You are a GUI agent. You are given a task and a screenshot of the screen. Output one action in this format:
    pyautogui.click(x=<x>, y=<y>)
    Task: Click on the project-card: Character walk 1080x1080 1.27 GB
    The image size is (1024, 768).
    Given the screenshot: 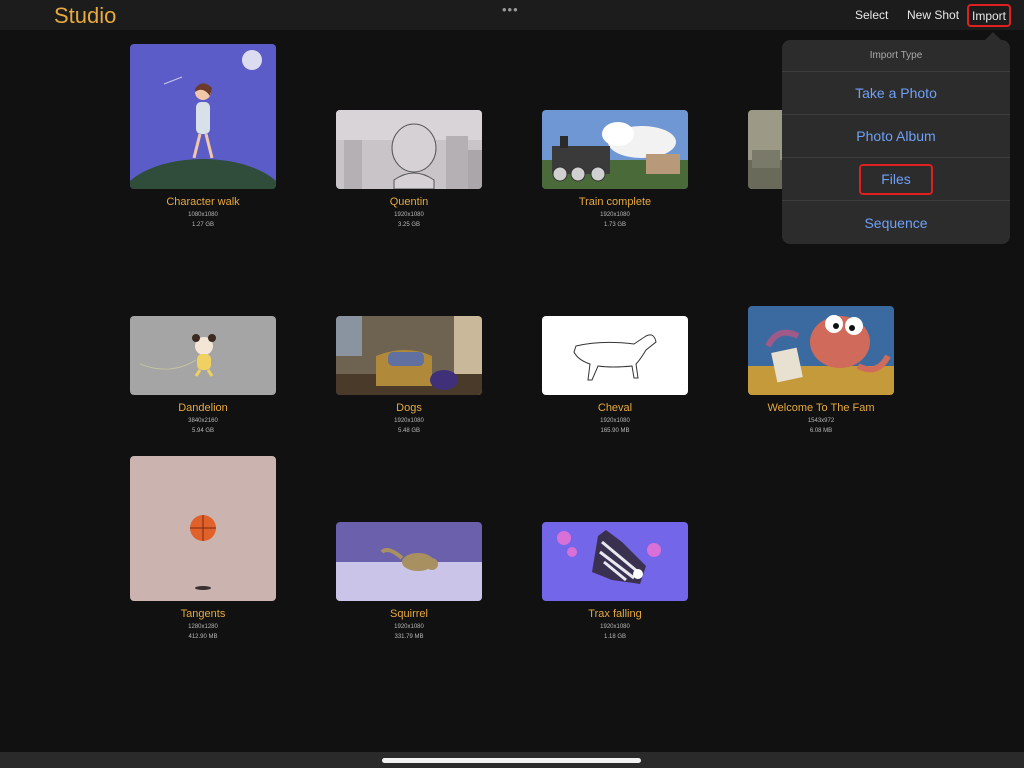 What is the action you would take?
    pyautogui.click(x=203, y=144)
    